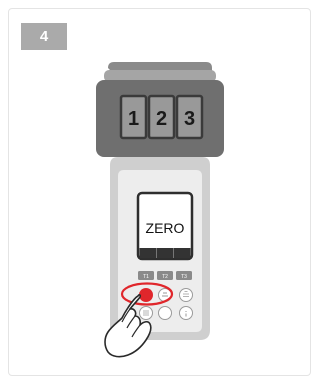 The height and width of the screenshot is (385, 320). Describe the element at coordinates (165, 313) in the screenshot. I see `center-button` at that location.